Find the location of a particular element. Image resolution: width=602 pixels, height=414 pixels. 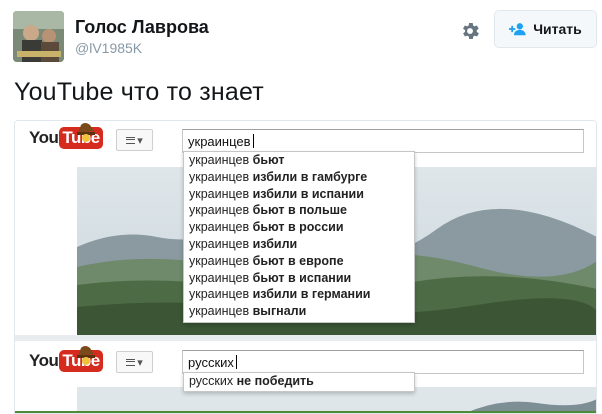

suggestion-item: украинцев избили в германии is located at coordinates (299, 294).